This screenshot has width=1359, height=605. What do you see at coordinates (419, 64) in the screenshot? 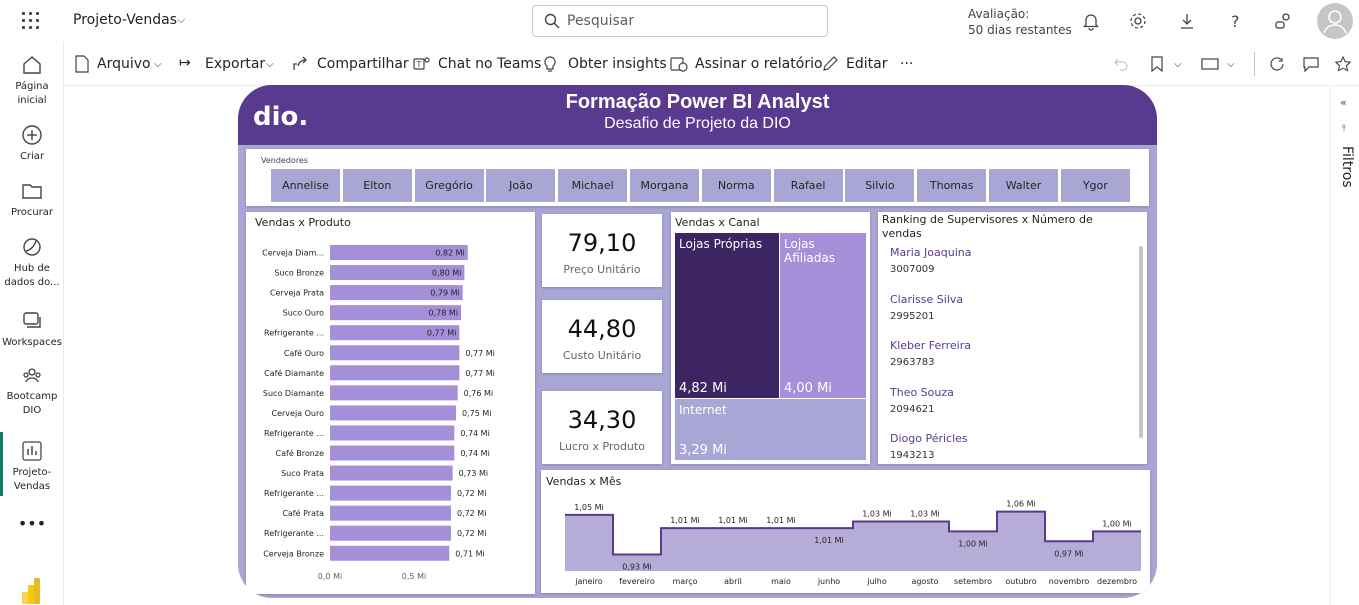
I see `svg-text: T` at bounding box center [419, 64].